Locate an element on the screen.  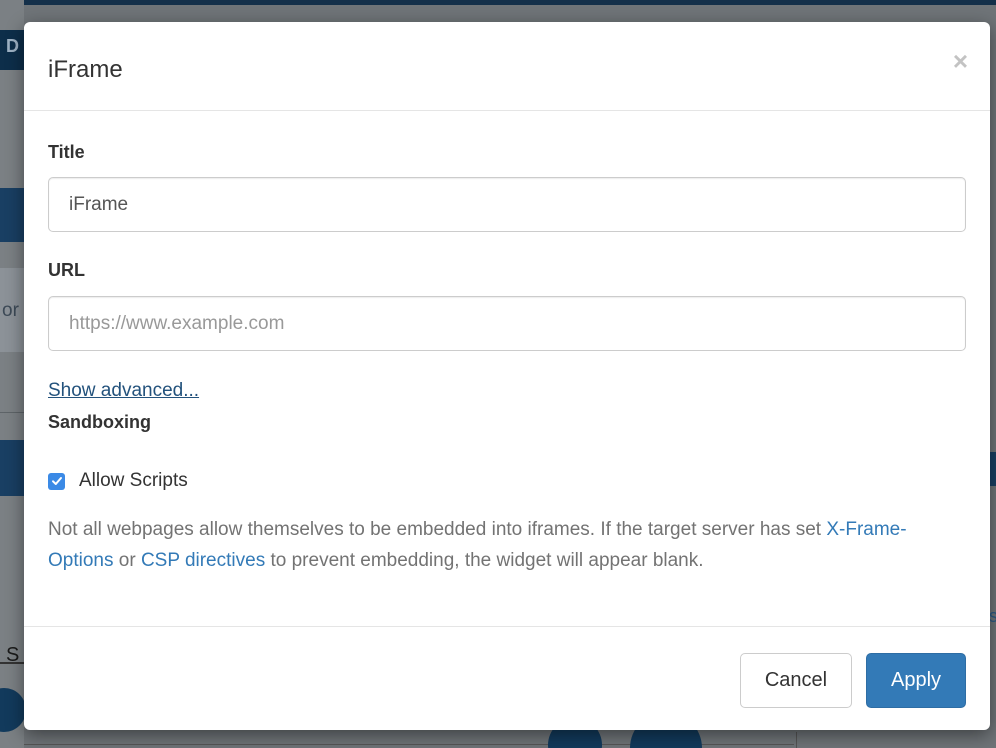
cancel-button: Cancel is located at coordinates (796, 680).